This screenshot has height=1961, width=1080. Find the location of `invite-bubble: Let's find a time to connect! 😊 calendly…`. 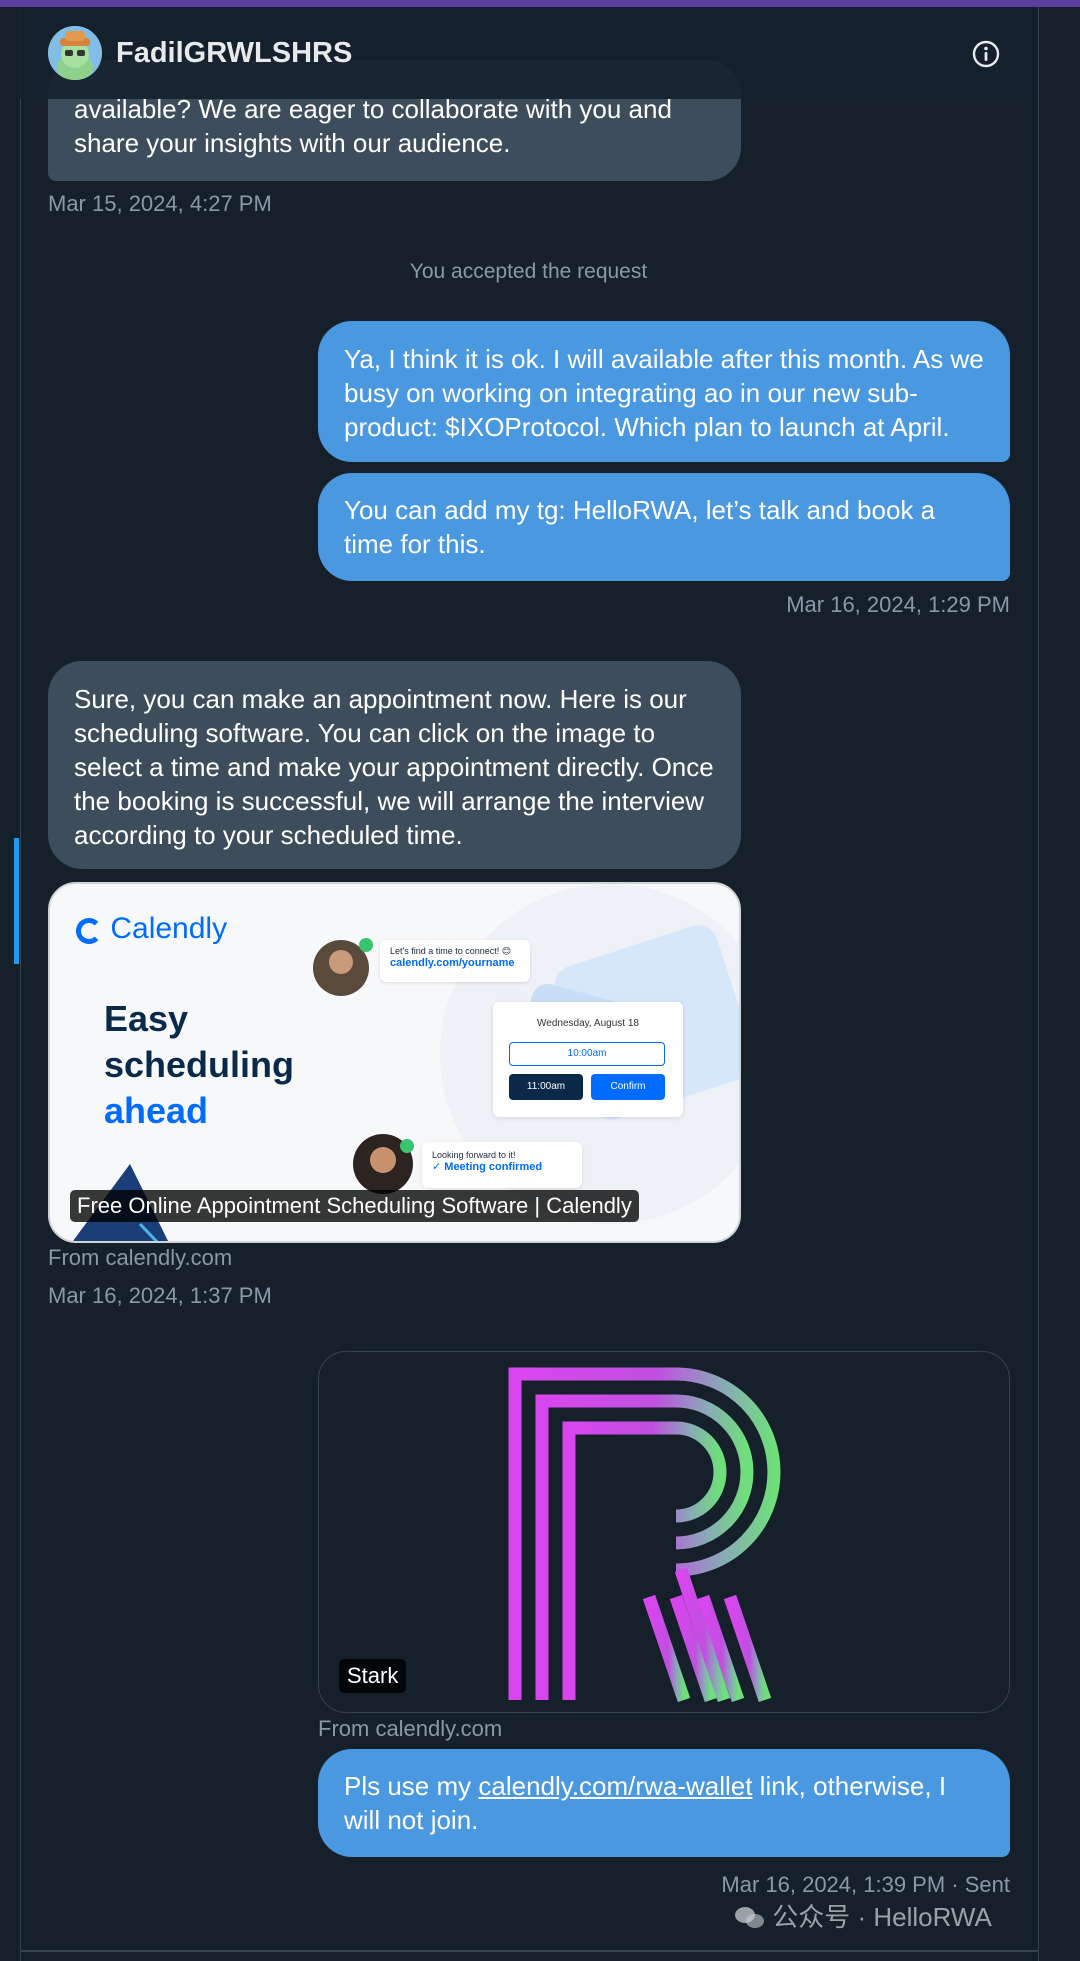

invite-bubble: Let's find a time to connect! 😊 calendly… is located at coordinates (455, 961).